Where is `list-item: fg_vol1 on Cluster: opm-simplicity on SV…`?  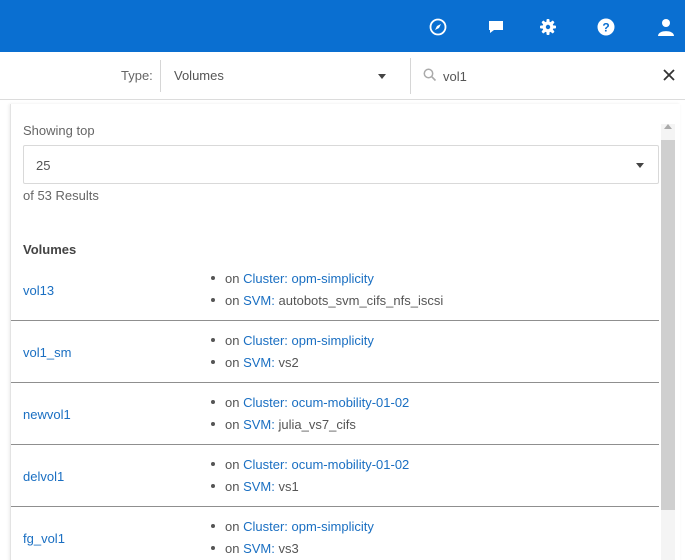 list-item: fg_vol1 on Cluster: opm-simplicity on SV… is located at coordinates (335, 533).